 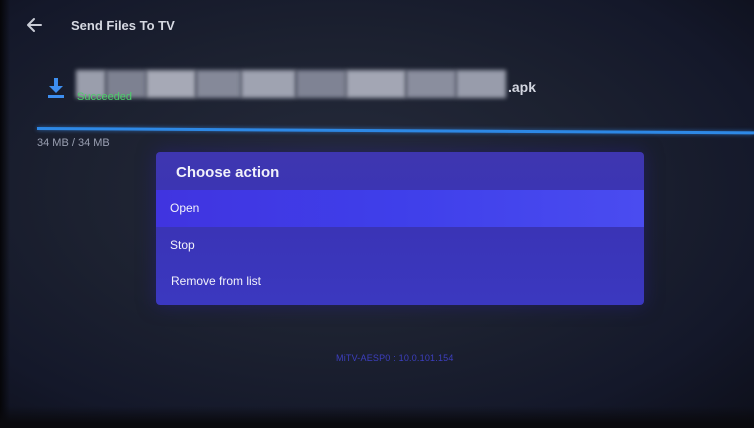 What do you see at coordinates (291, 84) in the screenshot?
I see `filename-redacted` at bounding box center [291, 84].